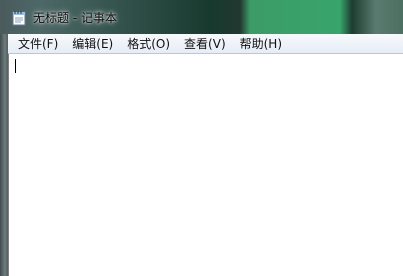 This screenshot has width=403, height=276. What do you see at coordinates (148, 44) in the screenshot?
I see `menu-format: 格式(O)` at bounding box center [148, 44].